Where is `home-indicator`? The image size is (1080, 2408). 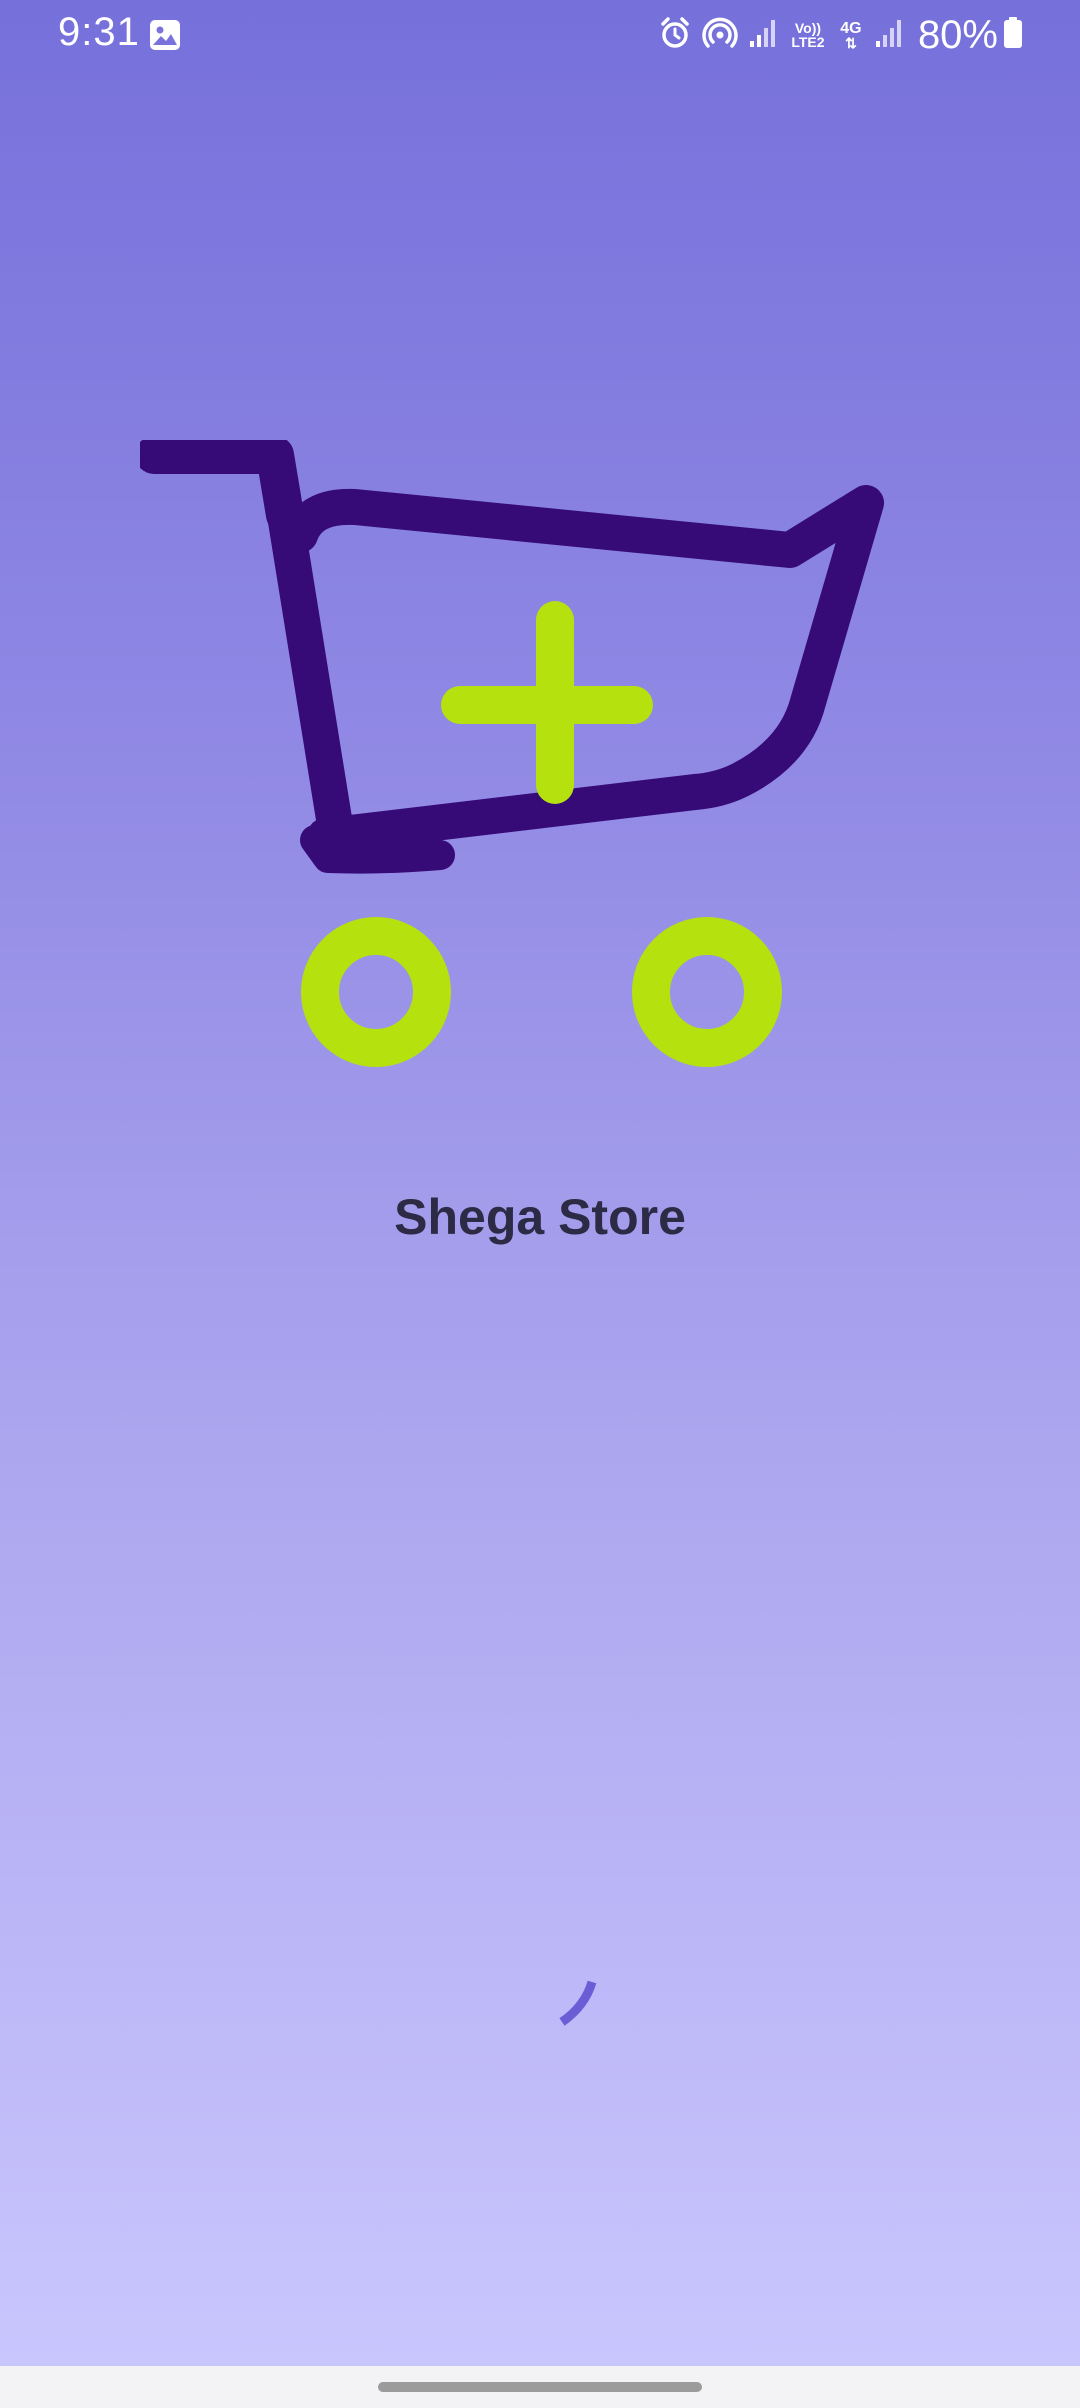
home-indicator is located at coordinates (540, 2387).